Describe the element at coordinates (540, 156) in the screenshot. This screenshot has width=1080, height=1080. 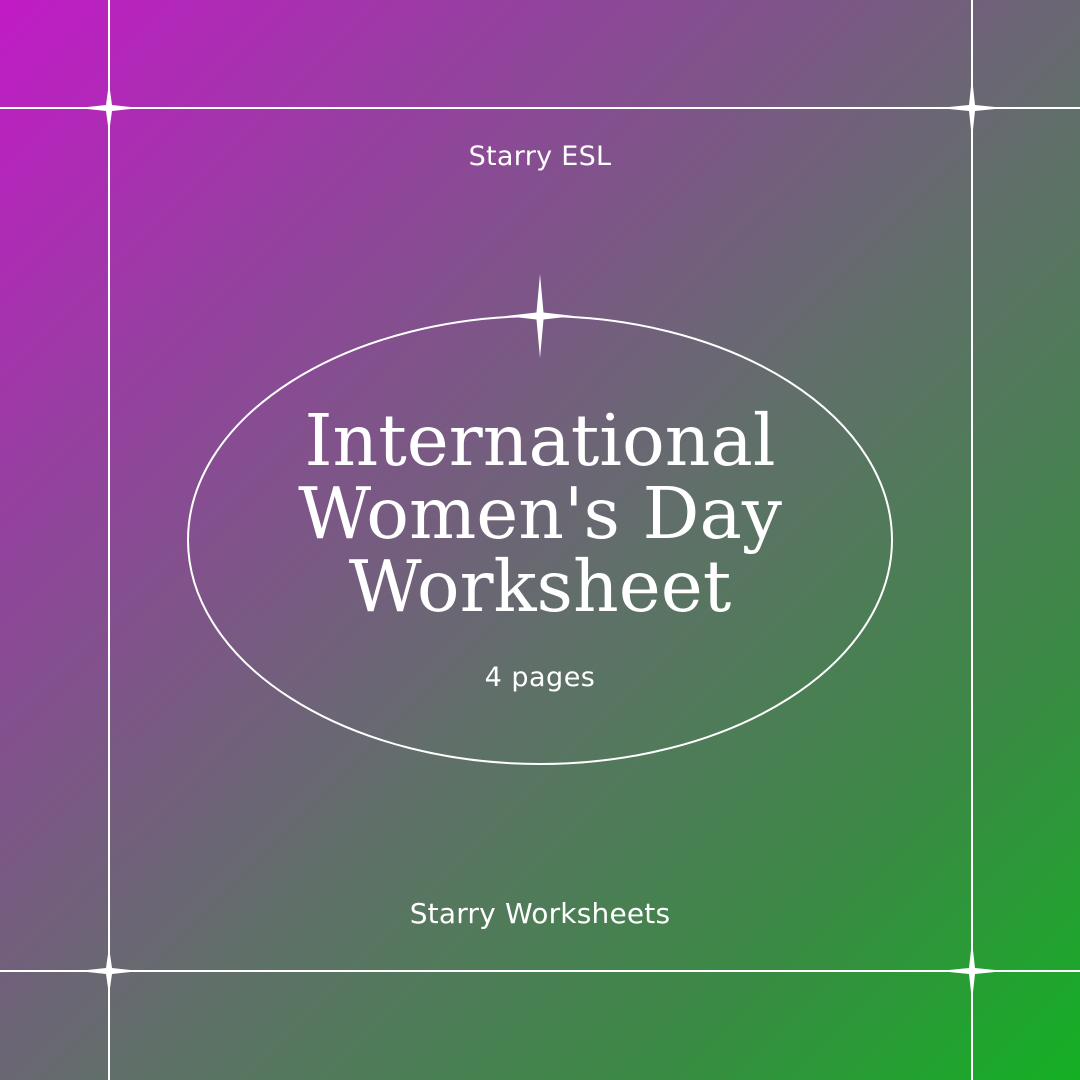
I see `brand-name: Starry ESL` at that location.